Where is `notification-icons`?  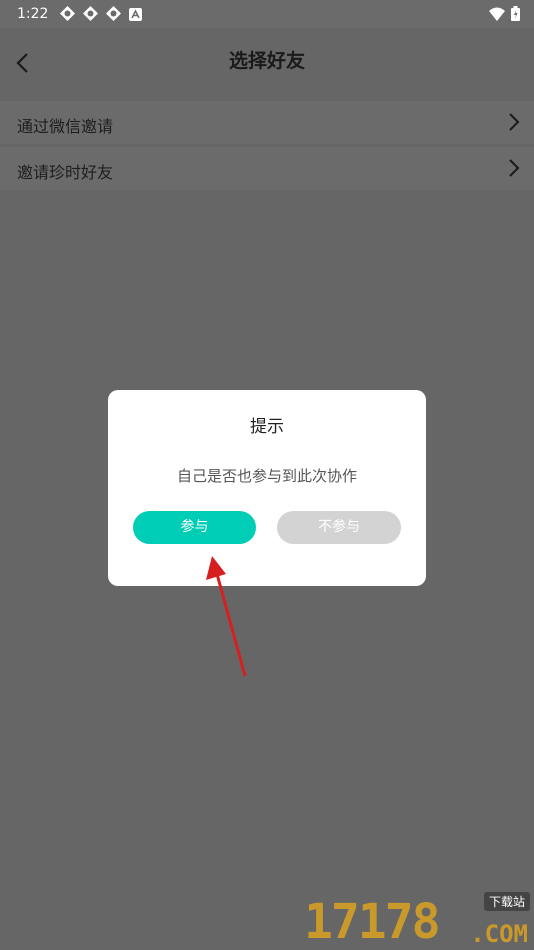 notification-icons is located at coordinates (102, 13).